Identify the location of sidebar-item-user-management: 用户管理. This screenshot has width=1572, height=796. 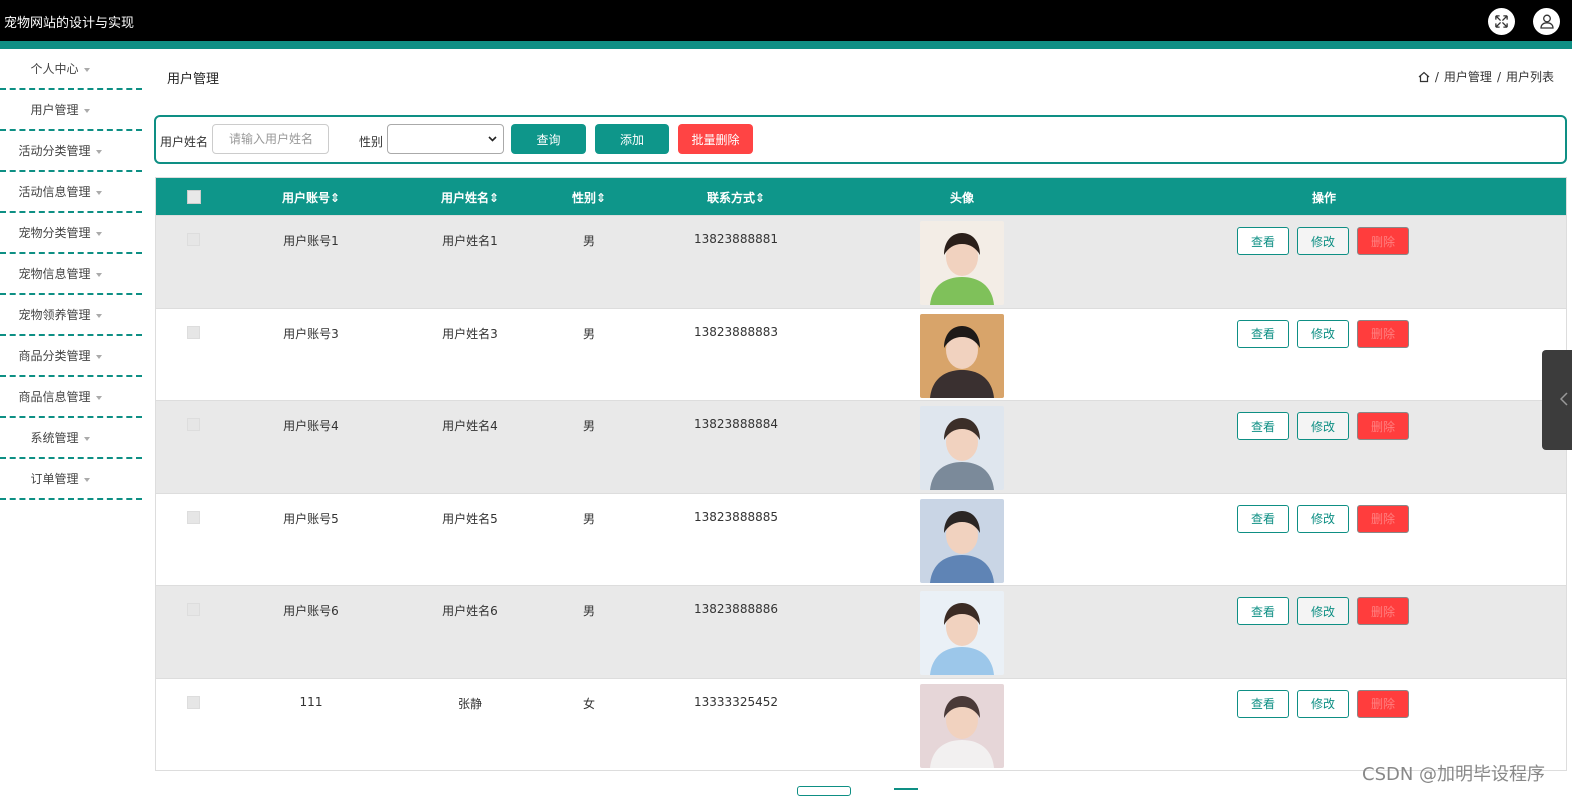
(71, 110).